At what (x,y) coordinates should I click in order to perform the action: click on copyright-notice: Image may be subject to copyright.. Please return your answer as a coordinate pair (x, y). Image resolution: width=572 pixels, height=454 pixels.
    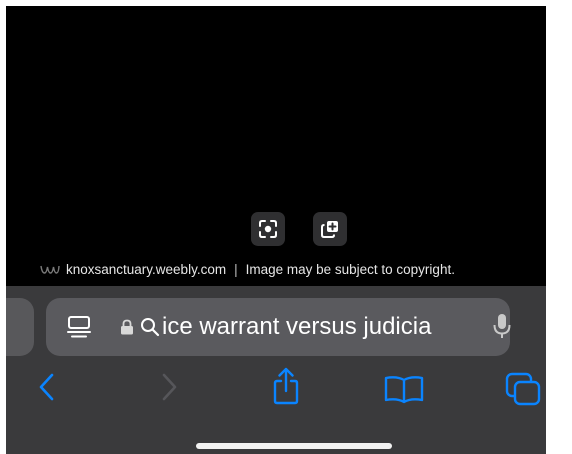
    Looking at the image, I should click on (350, 269).